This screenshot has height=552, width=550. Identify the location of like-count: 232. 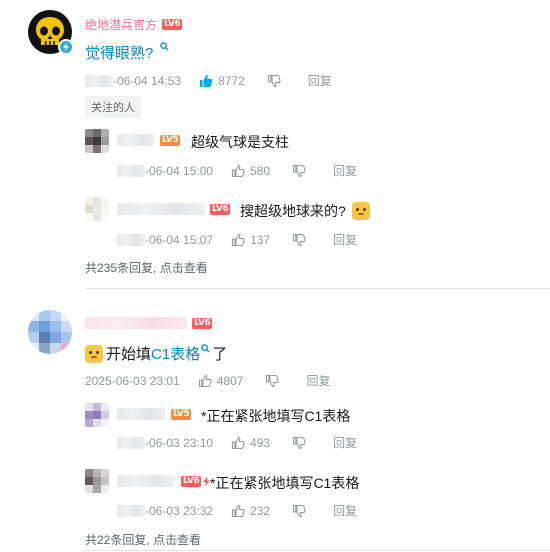
(260, 510).